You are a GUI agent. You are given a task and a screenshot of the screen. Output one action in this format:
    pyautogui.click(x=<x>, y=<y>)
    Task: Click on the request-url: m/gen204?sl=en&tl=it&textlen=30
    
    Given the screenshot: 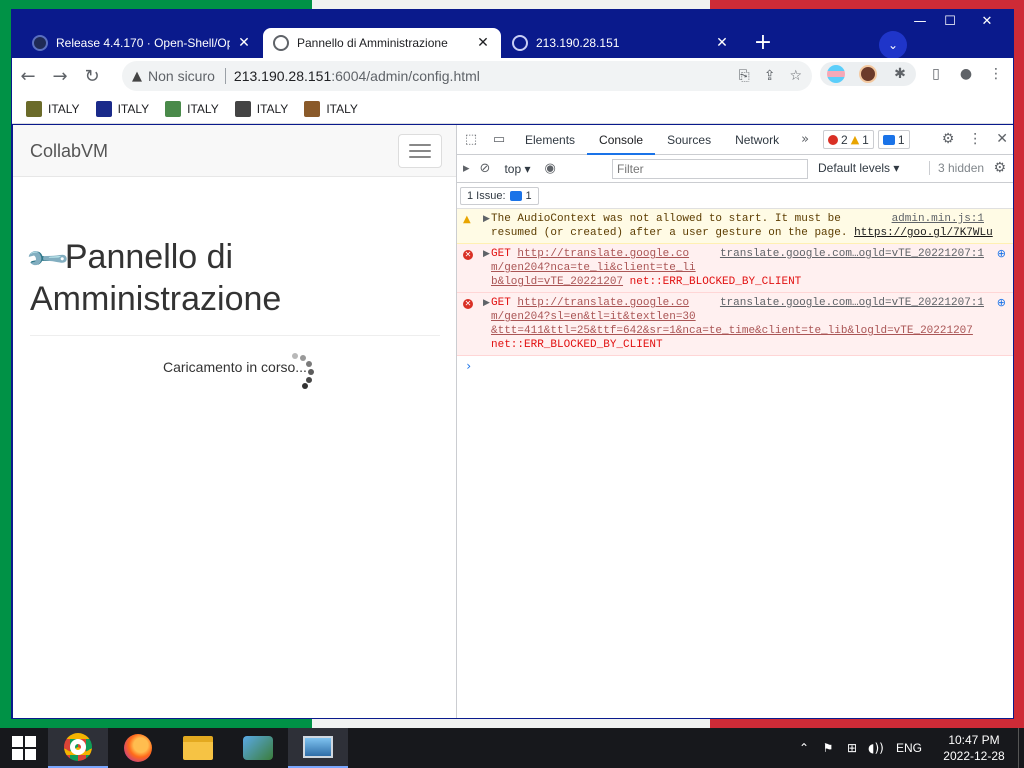 What is the action you would take?
    pyautogui.click(x=748, y=317)
    